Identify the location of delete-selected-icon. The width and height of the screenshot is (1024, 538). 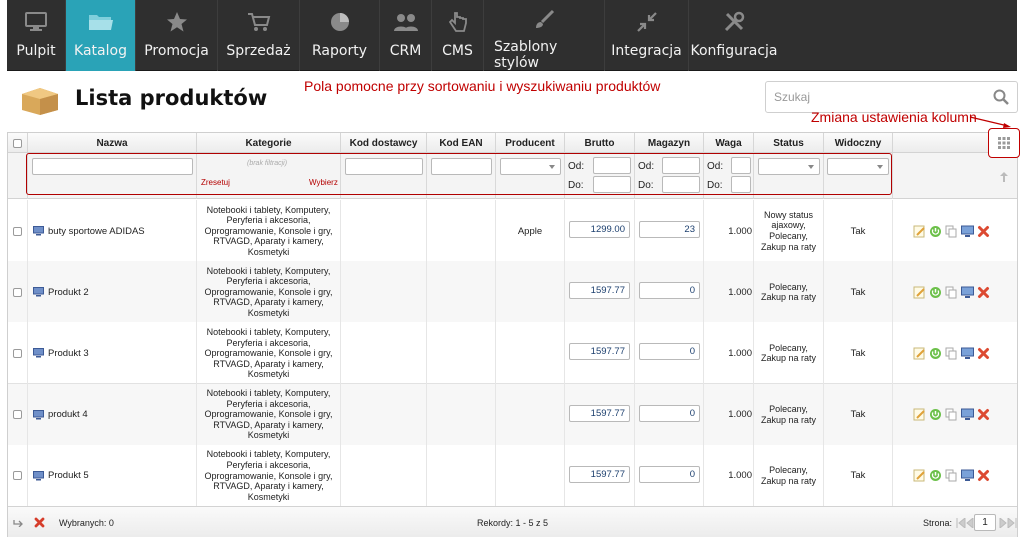
(39, 522).